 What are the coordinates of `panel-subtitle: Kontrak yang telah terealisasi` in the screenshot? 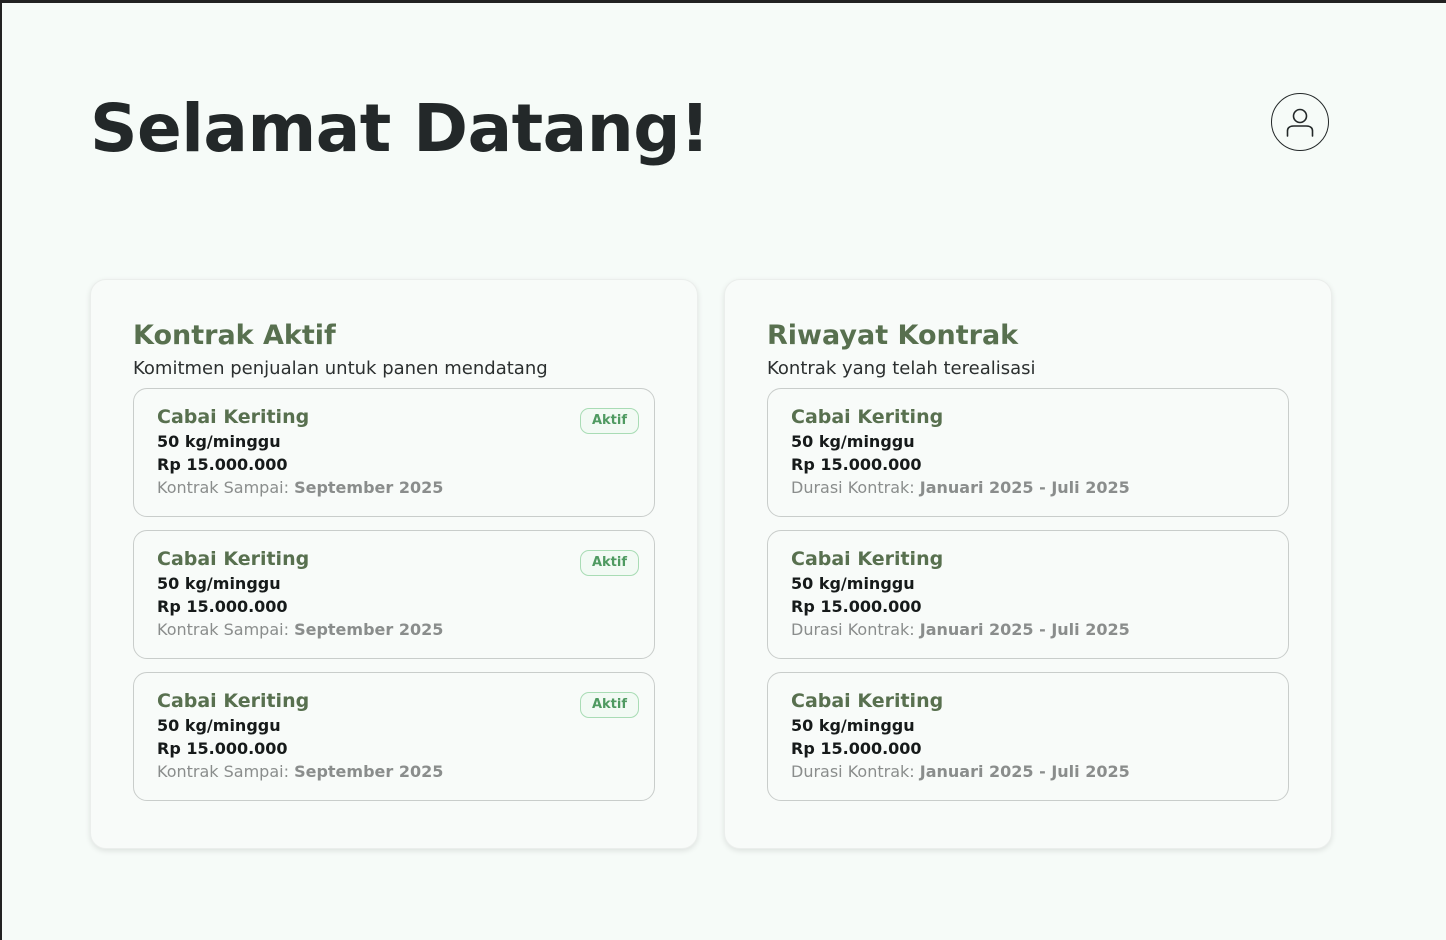 It's located at (901, 369).